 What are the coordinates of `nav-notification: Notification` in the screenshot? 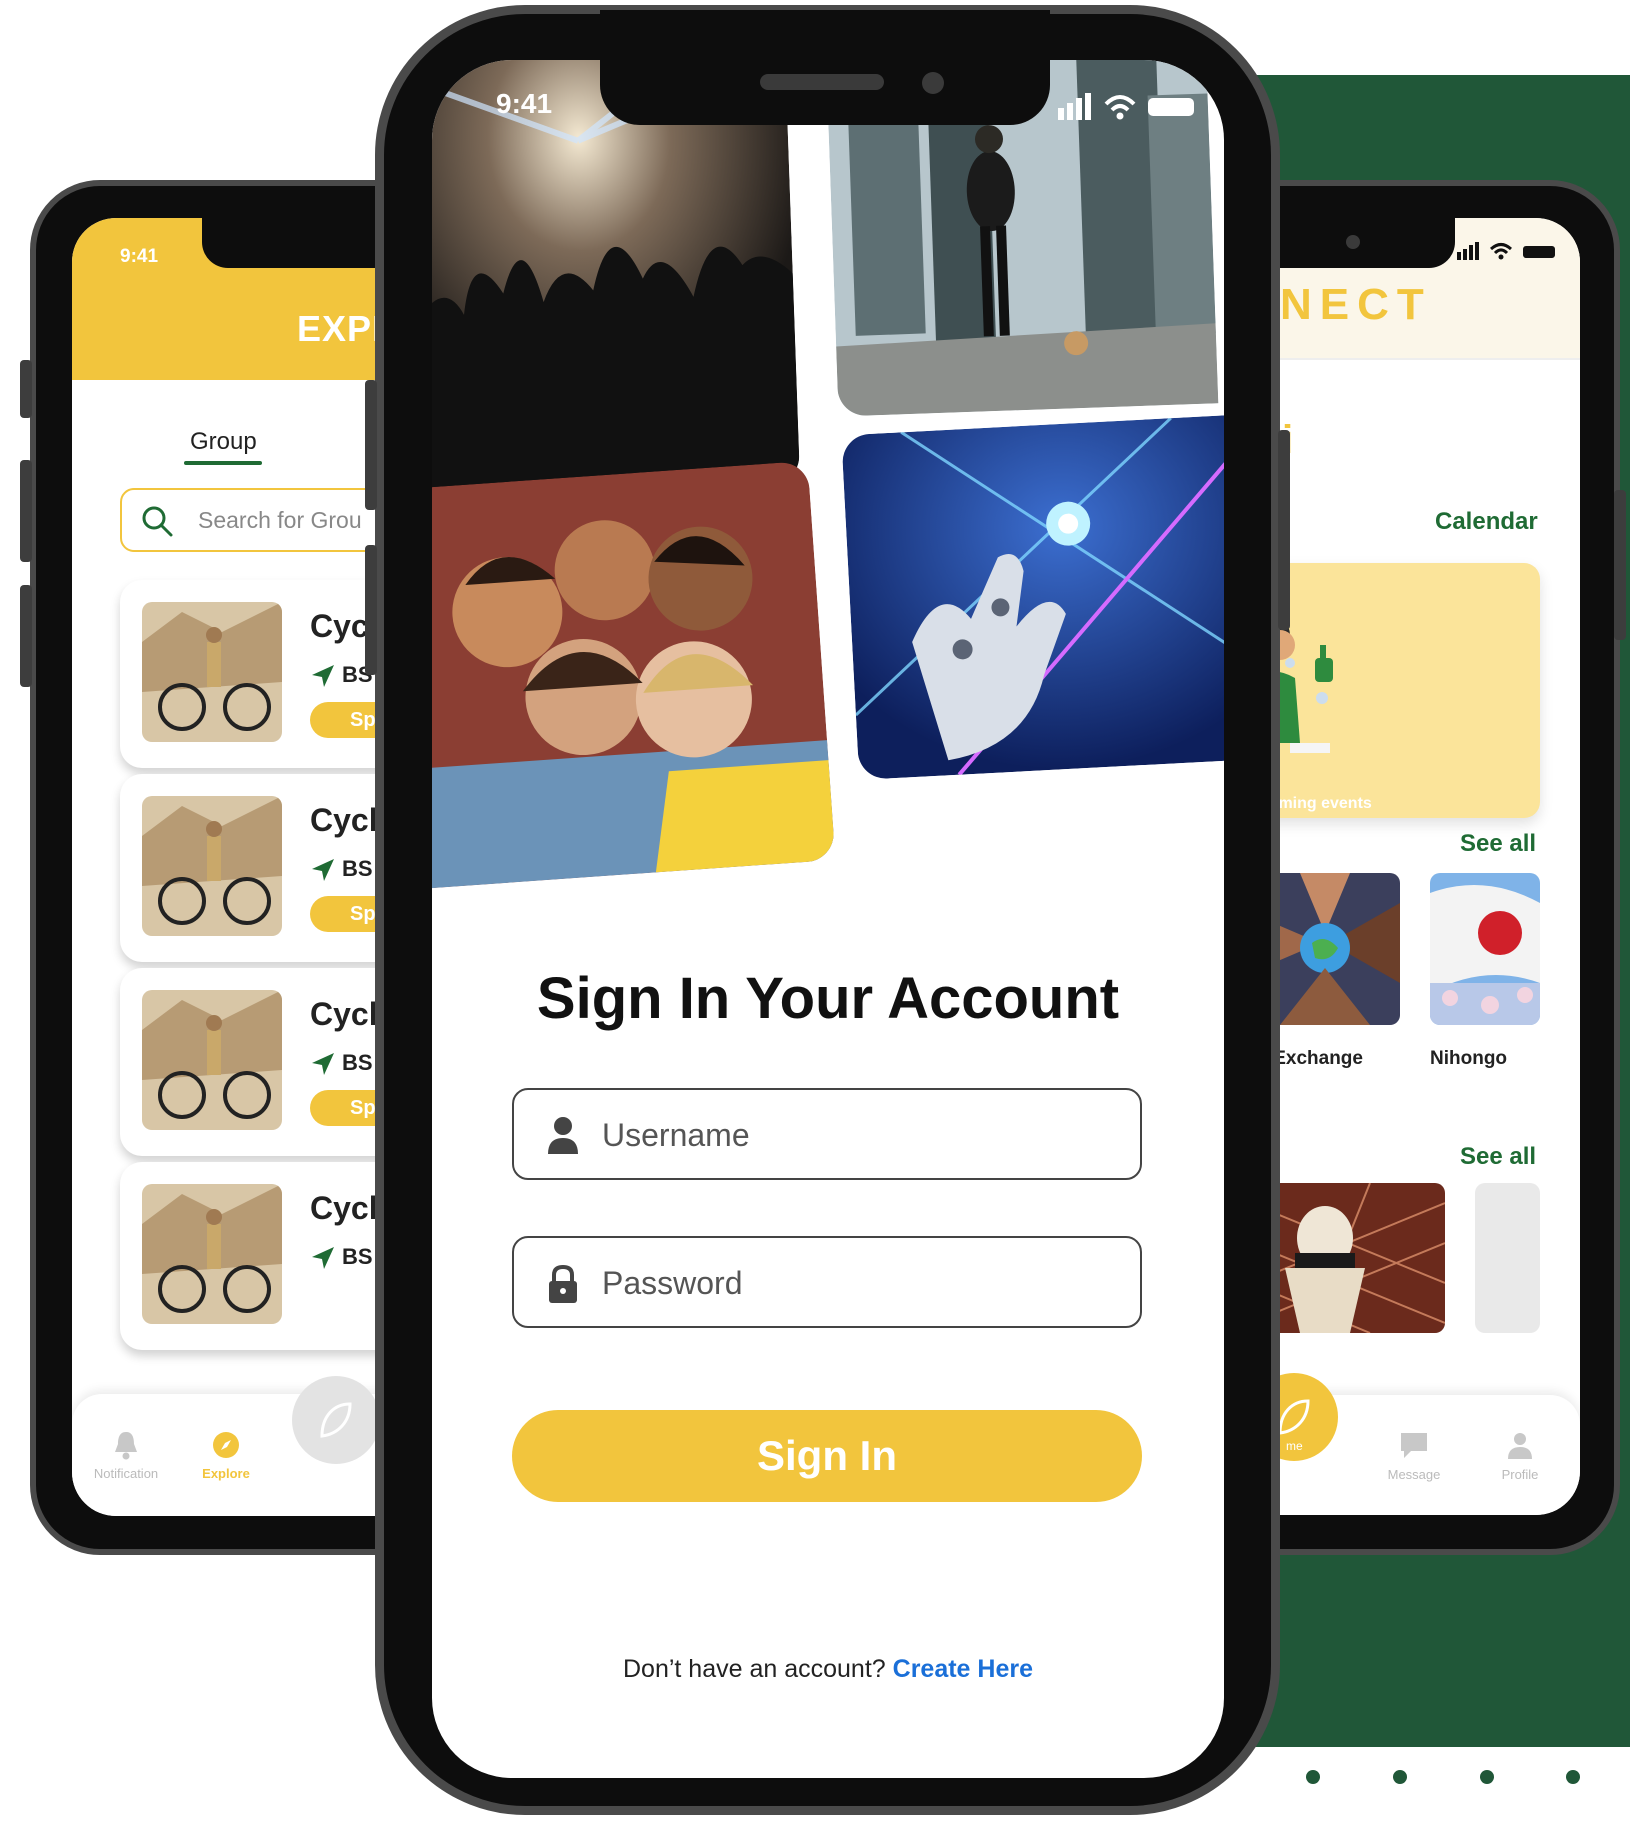 It's located at (126, 1455).